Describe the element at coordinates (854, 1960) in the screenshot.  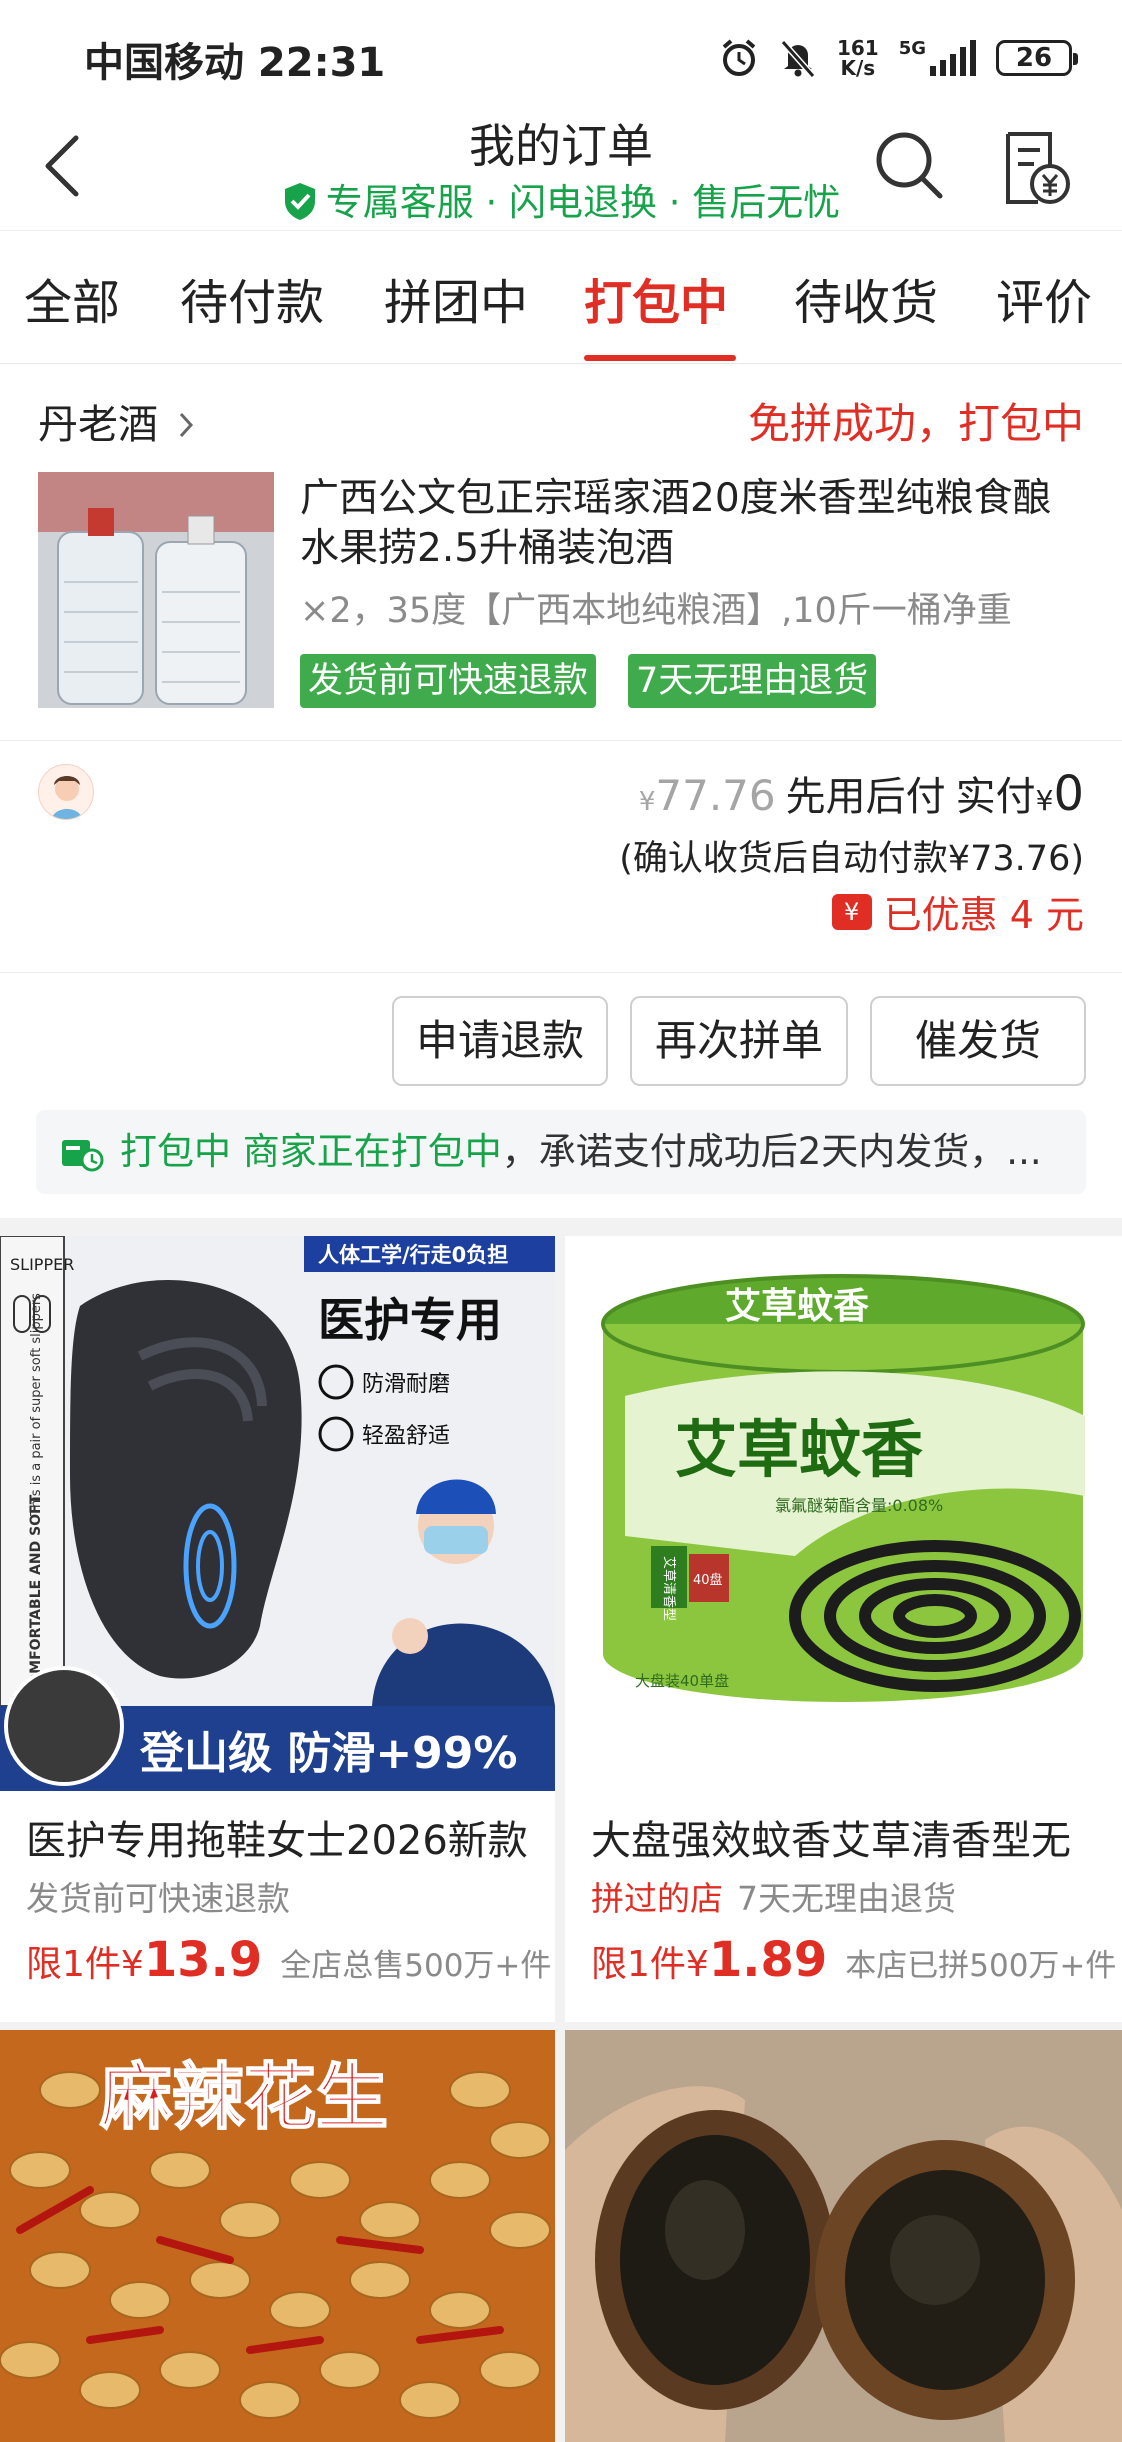
I see `rec-price: 限1件¥ 1.89 本店已拼500万+件` at that location.